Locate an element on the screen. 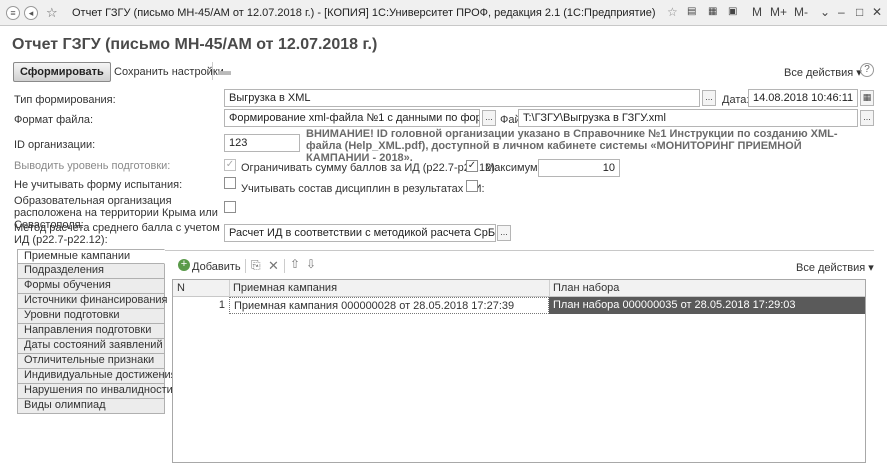 The image size is (887, 473). format-label: Формат файла: is located at coordinates (54, 120).